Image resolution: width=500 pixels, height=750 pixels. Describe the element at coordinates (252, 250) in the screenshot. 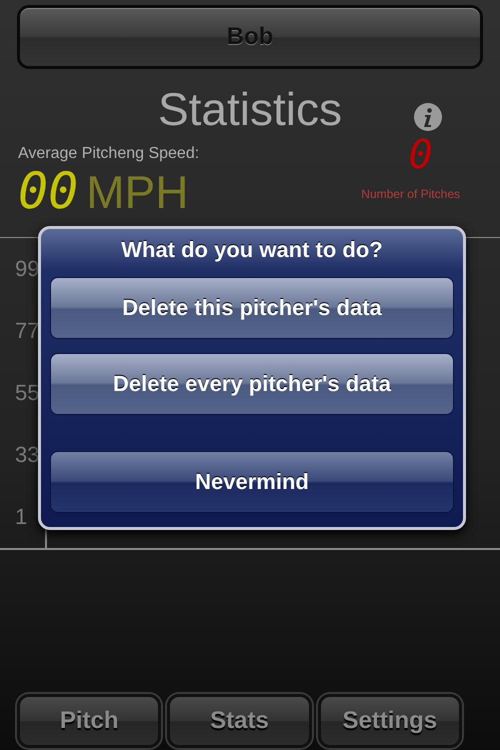

I see `dialog-title: What do you want to do?` at that location.